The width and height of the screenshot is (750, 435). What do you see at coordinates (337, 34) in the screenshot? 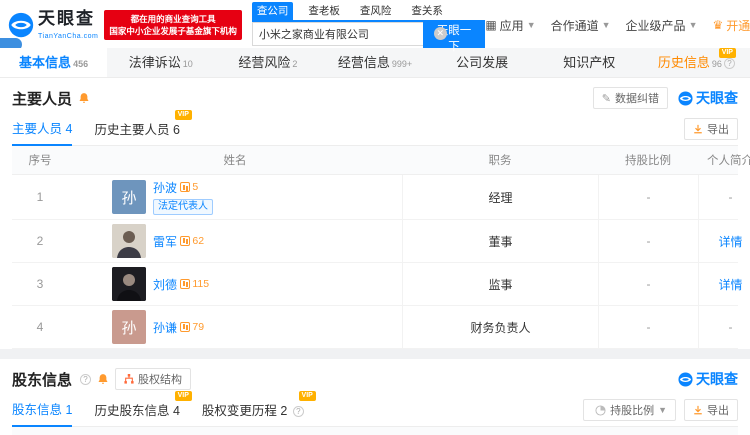
I see `search-input` at bounding box center [337, 34].